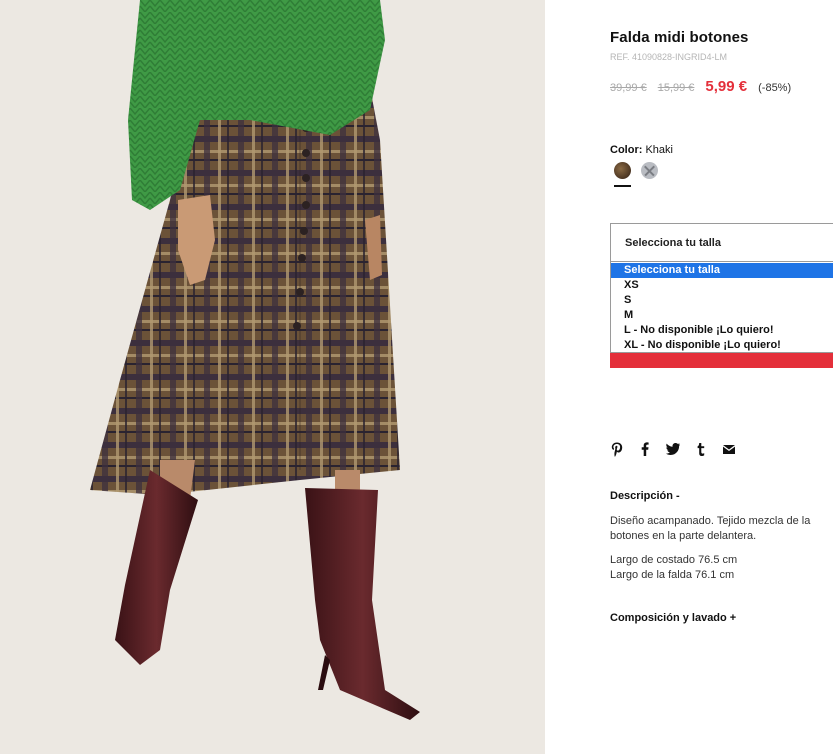 The width and height of the screenshot is (833, 754). I want to click on description-line-2: botones en la parte delantera., so click(683, 536).